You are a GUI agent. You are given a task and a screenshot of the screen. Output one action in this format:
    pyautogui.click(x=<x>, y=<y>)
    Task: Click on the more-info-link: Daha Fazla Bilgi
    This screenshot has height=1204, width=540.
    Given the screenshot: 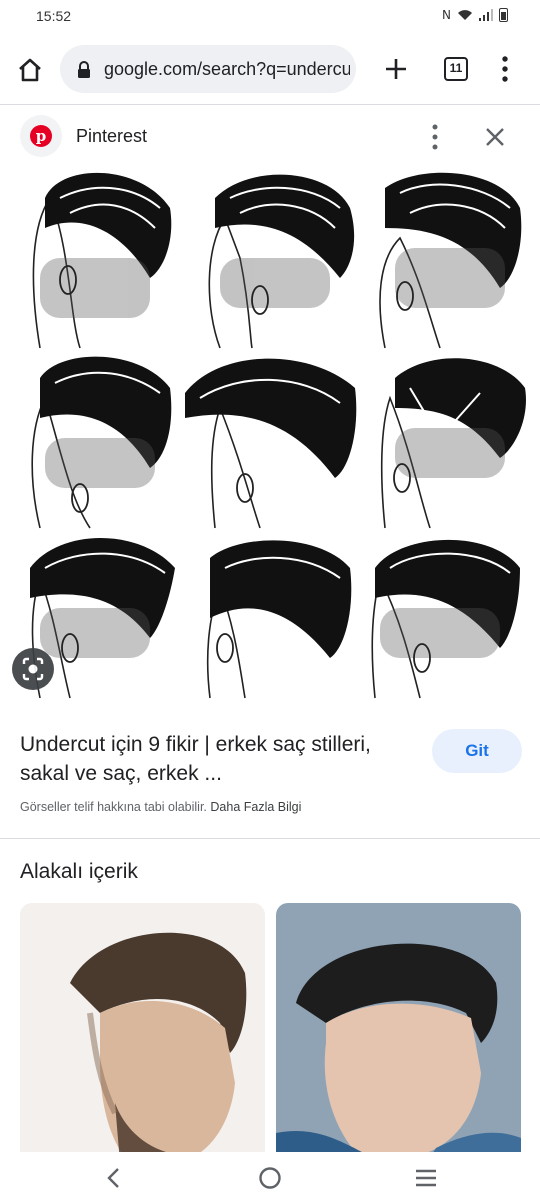 What is the action you would take?
    pyautogui.click(x=255, y=807)
    